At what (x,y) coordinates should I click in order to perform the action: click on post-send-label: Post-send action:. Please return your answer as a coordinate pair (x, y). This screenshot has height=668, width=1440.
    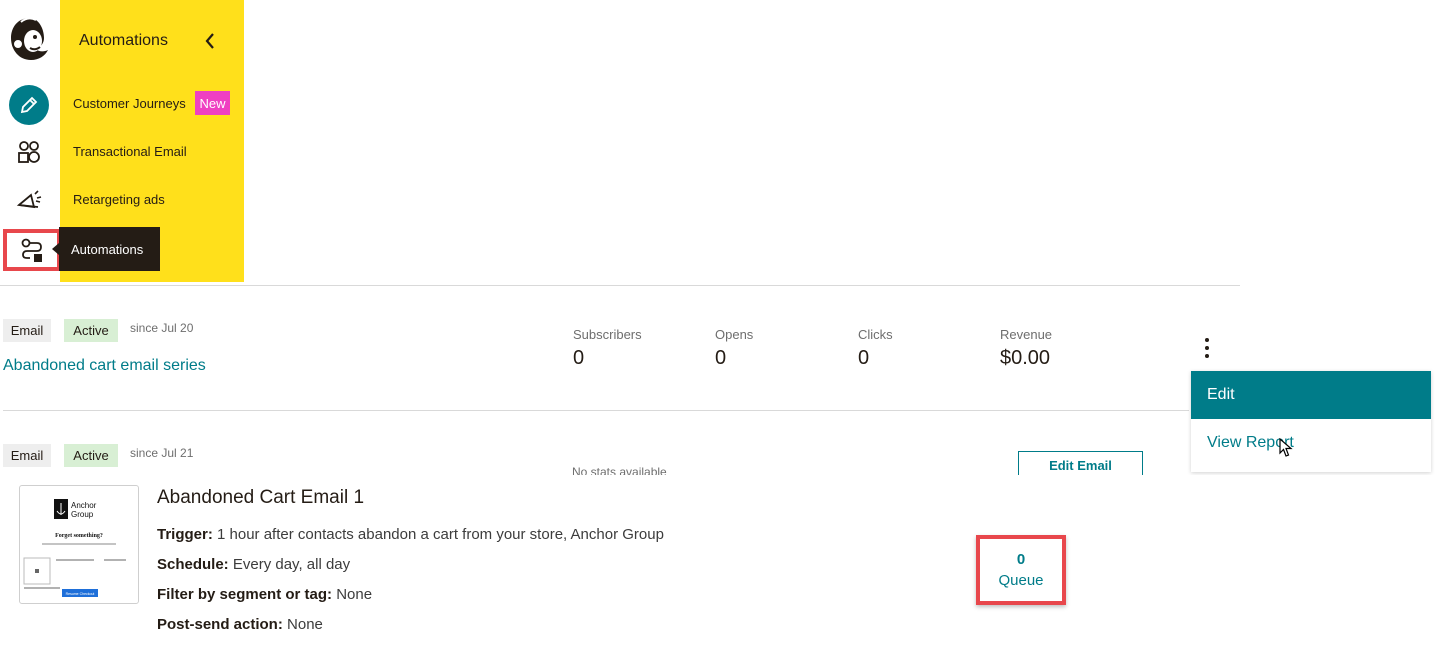
    Looking at the image, I should click on (220, 624).